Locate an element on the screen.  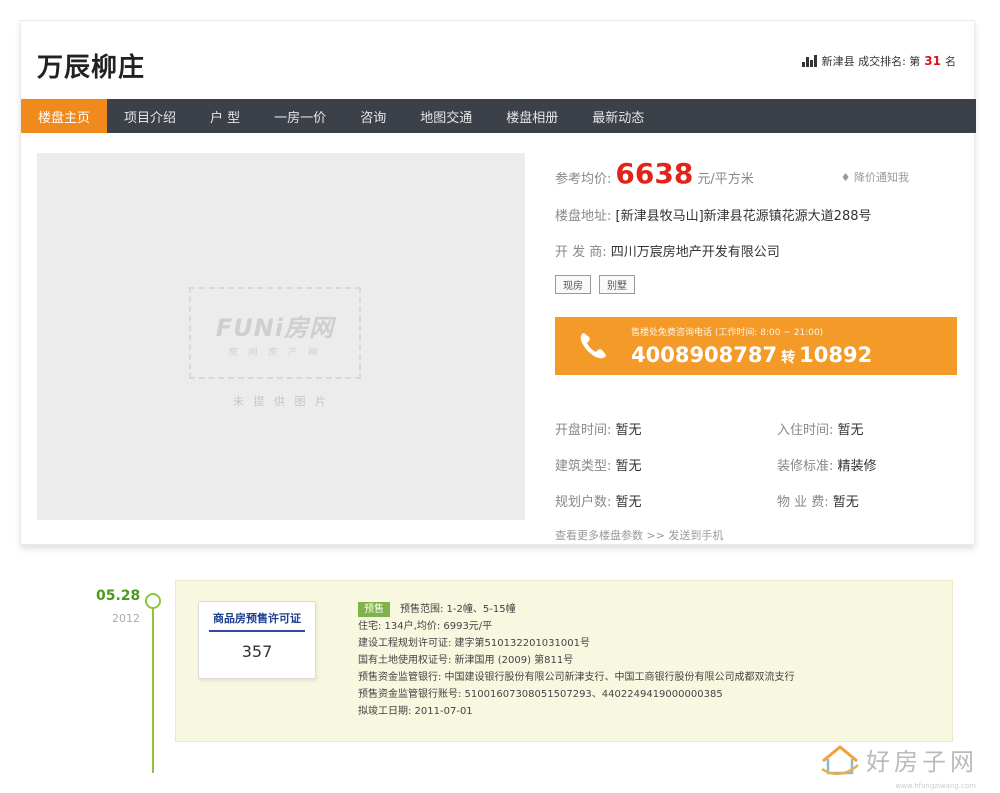
logo-sub-text: 房 网 房 产 网 is located at coordinates (275, 353).